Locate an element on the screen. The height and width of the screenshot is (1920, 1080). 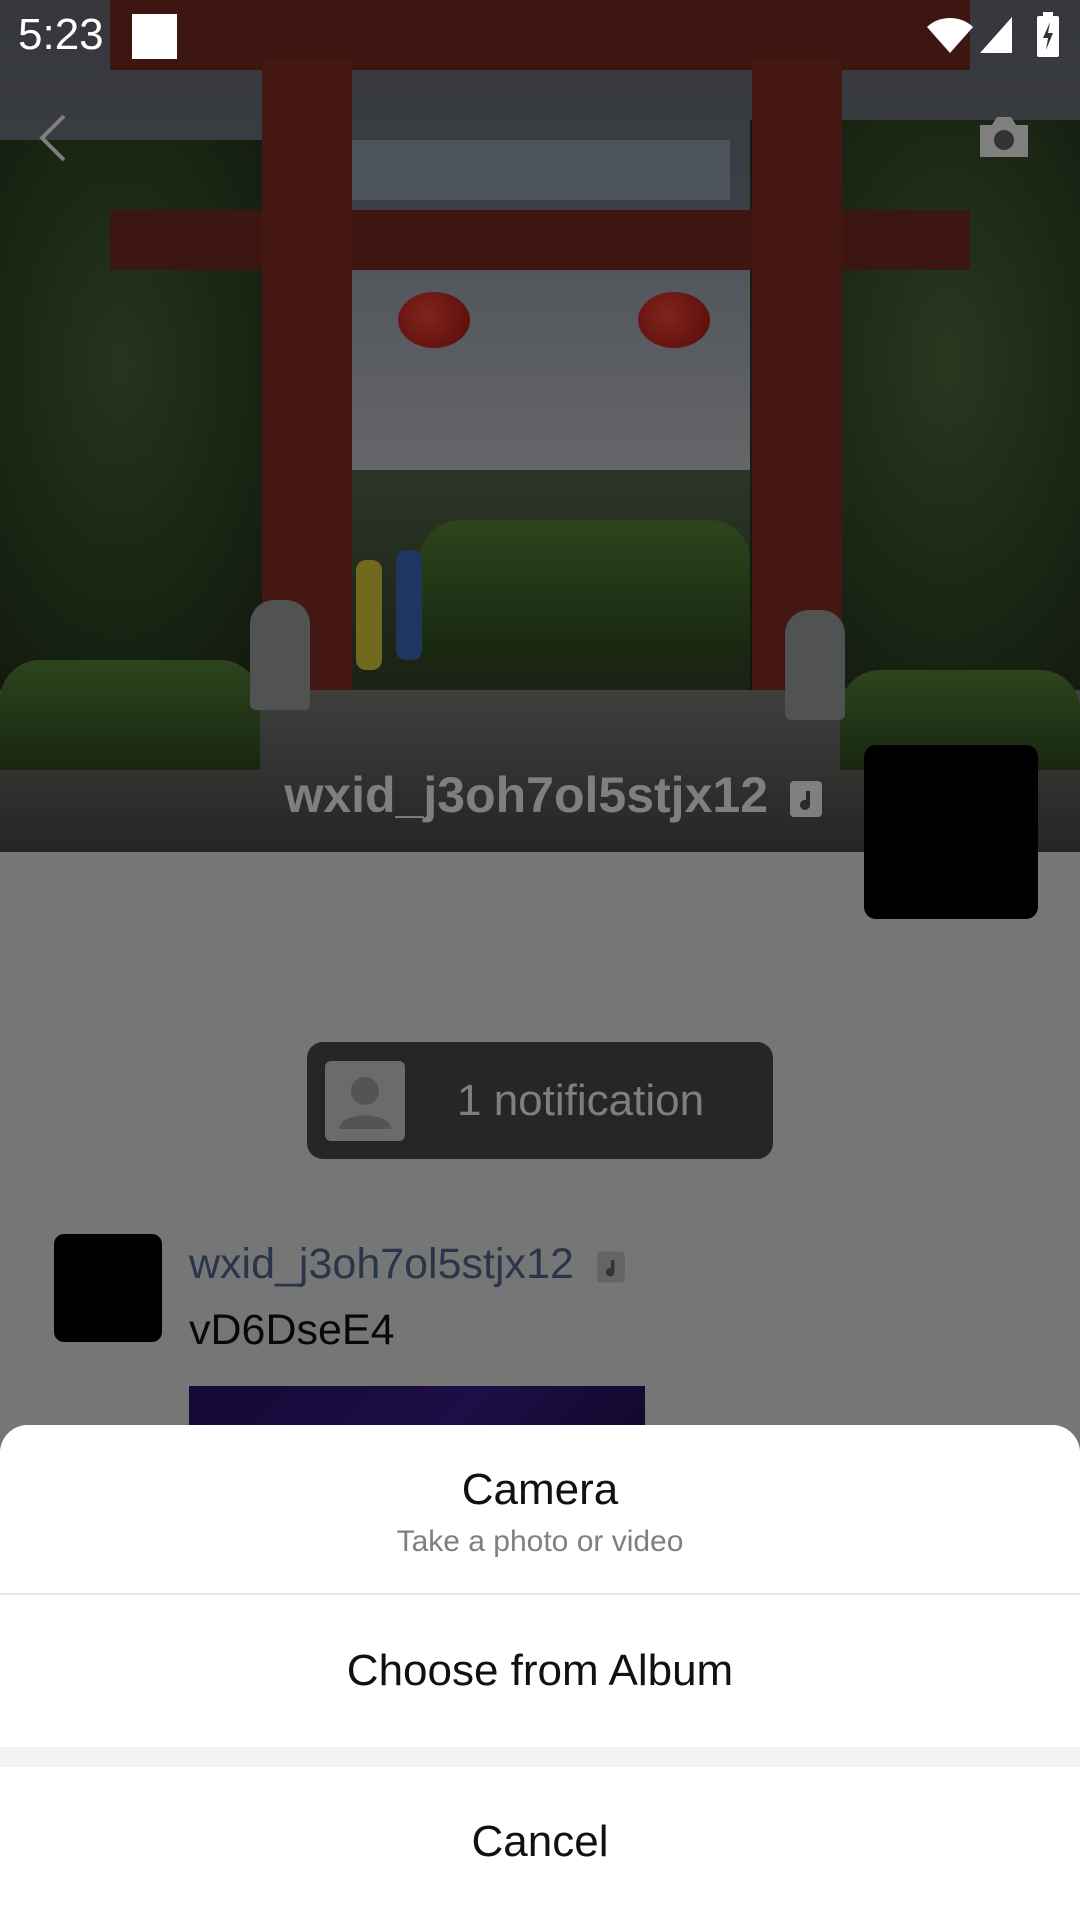
choose-from-album-option: Choose from Album is located at coordinates (540, 1671).